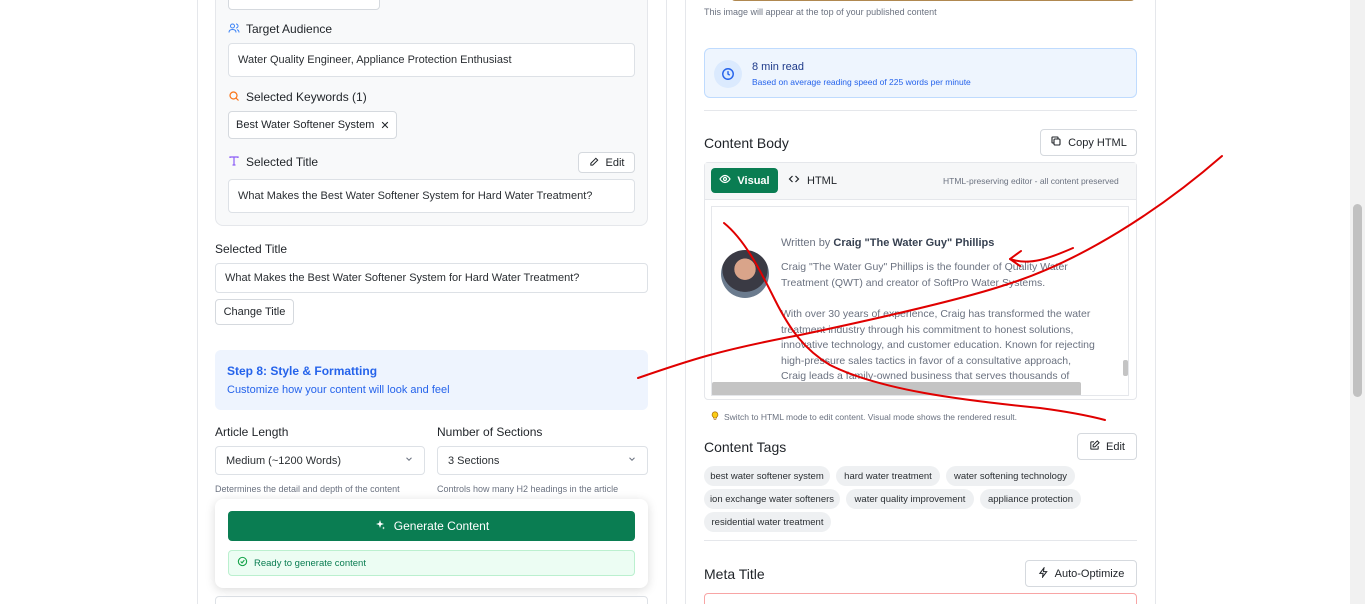  Describe the element at coordinates (1357, 300) in the screenshot. I see `page-scrollbar-thumb` at that location.